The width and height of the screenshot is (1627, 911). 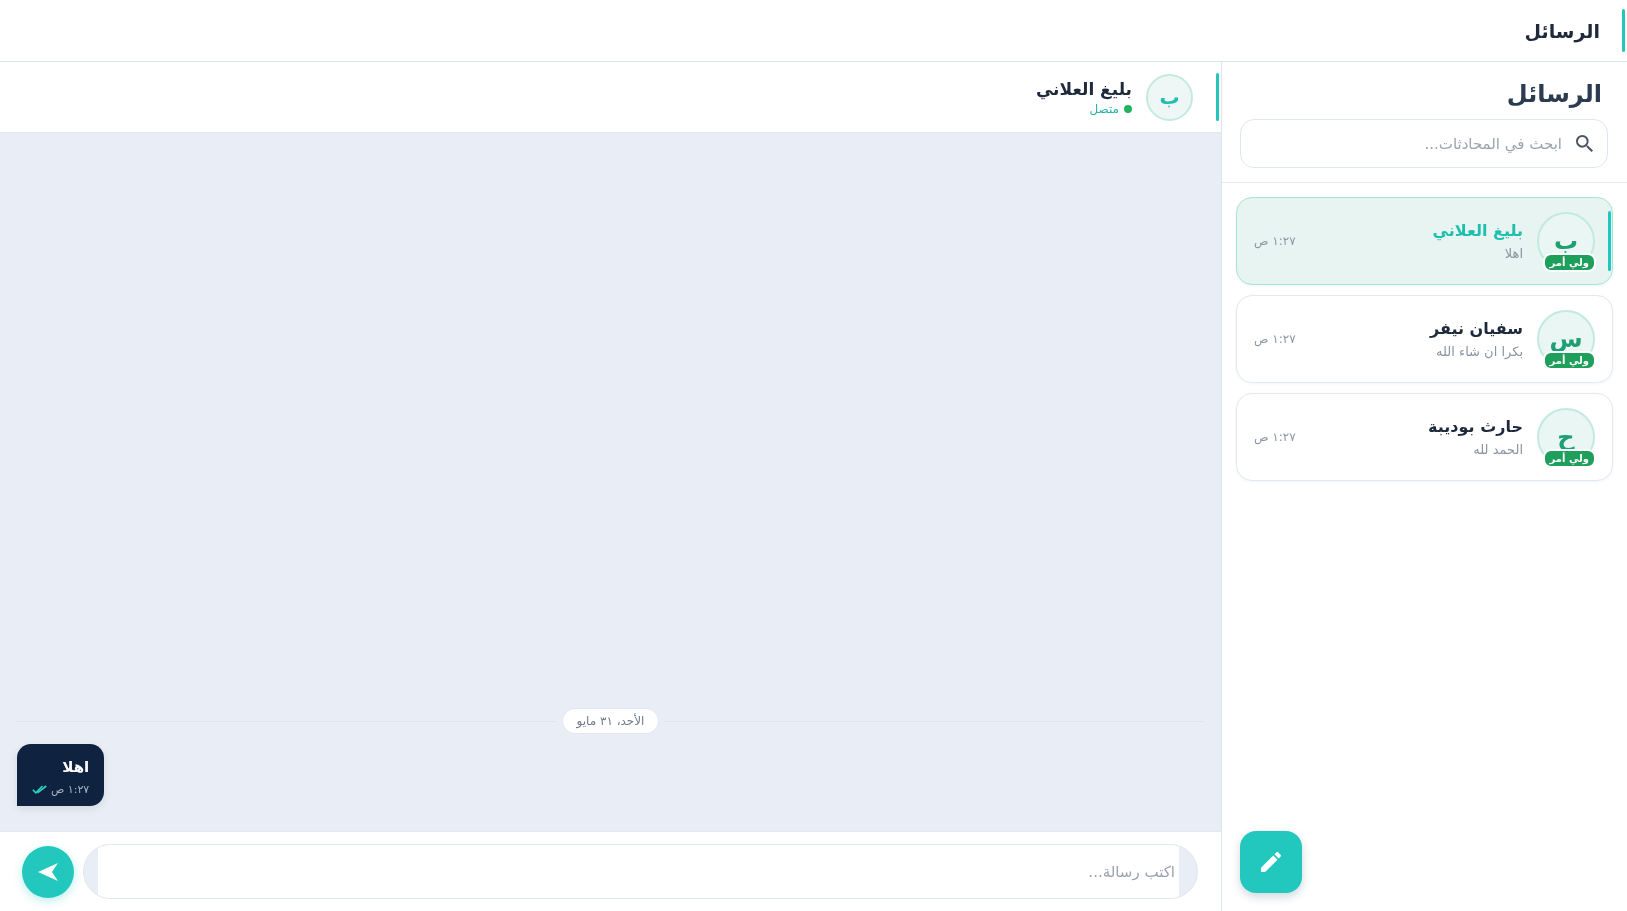 What do you see at coordinates (1513, 253) in the screenshot?
I see `message-preview: اهلا` at bounding box center [1513, 253].